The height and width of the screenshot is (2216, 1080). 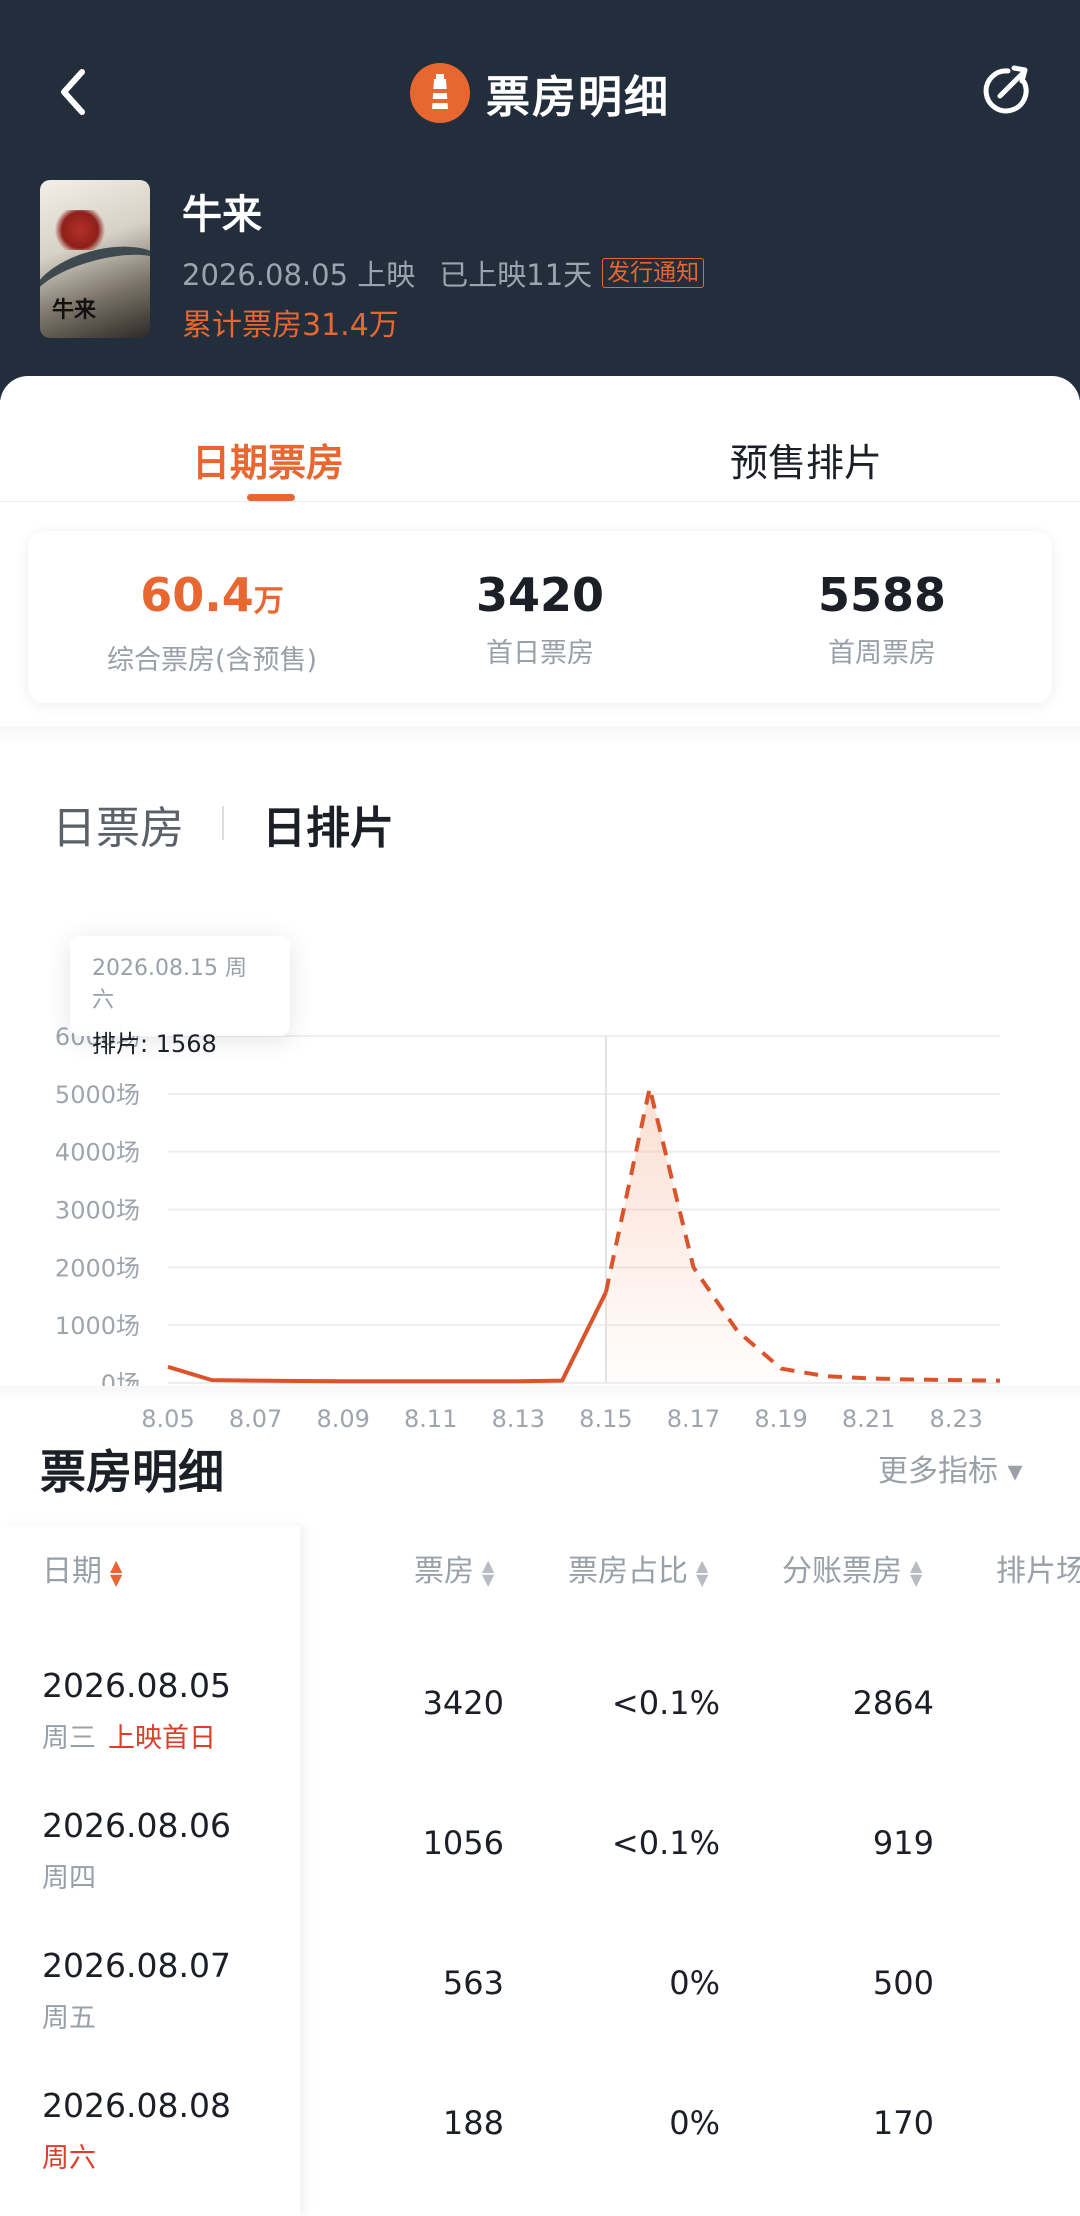 I want to click on stat-first-week: 5588 首周票房, so click(x=882, y=617).